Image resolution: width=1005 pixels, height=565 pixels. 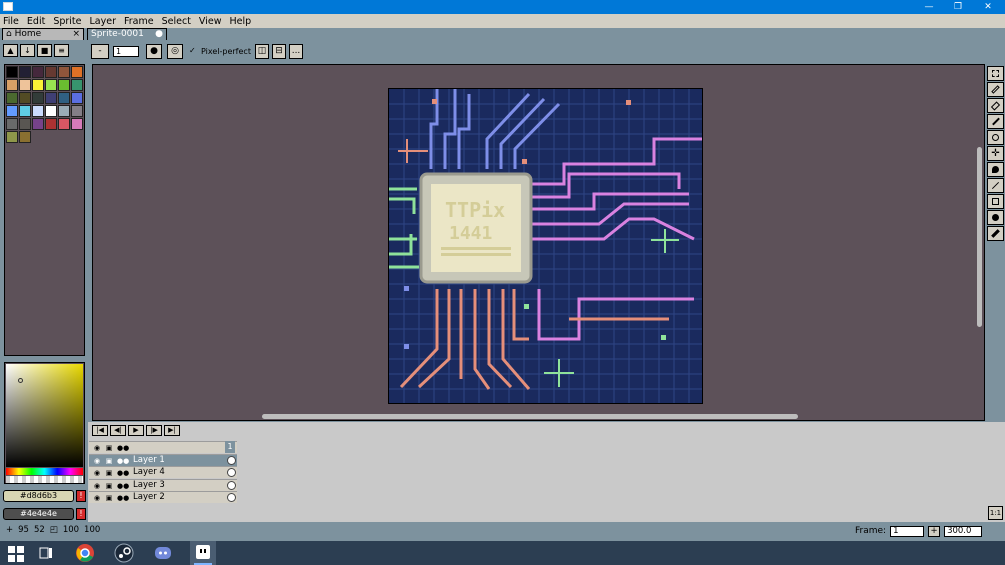 What do you see at coordinates (995, 233) in the screenshot?
I see `blur-tool-icon` at bounding box center [995, 233].